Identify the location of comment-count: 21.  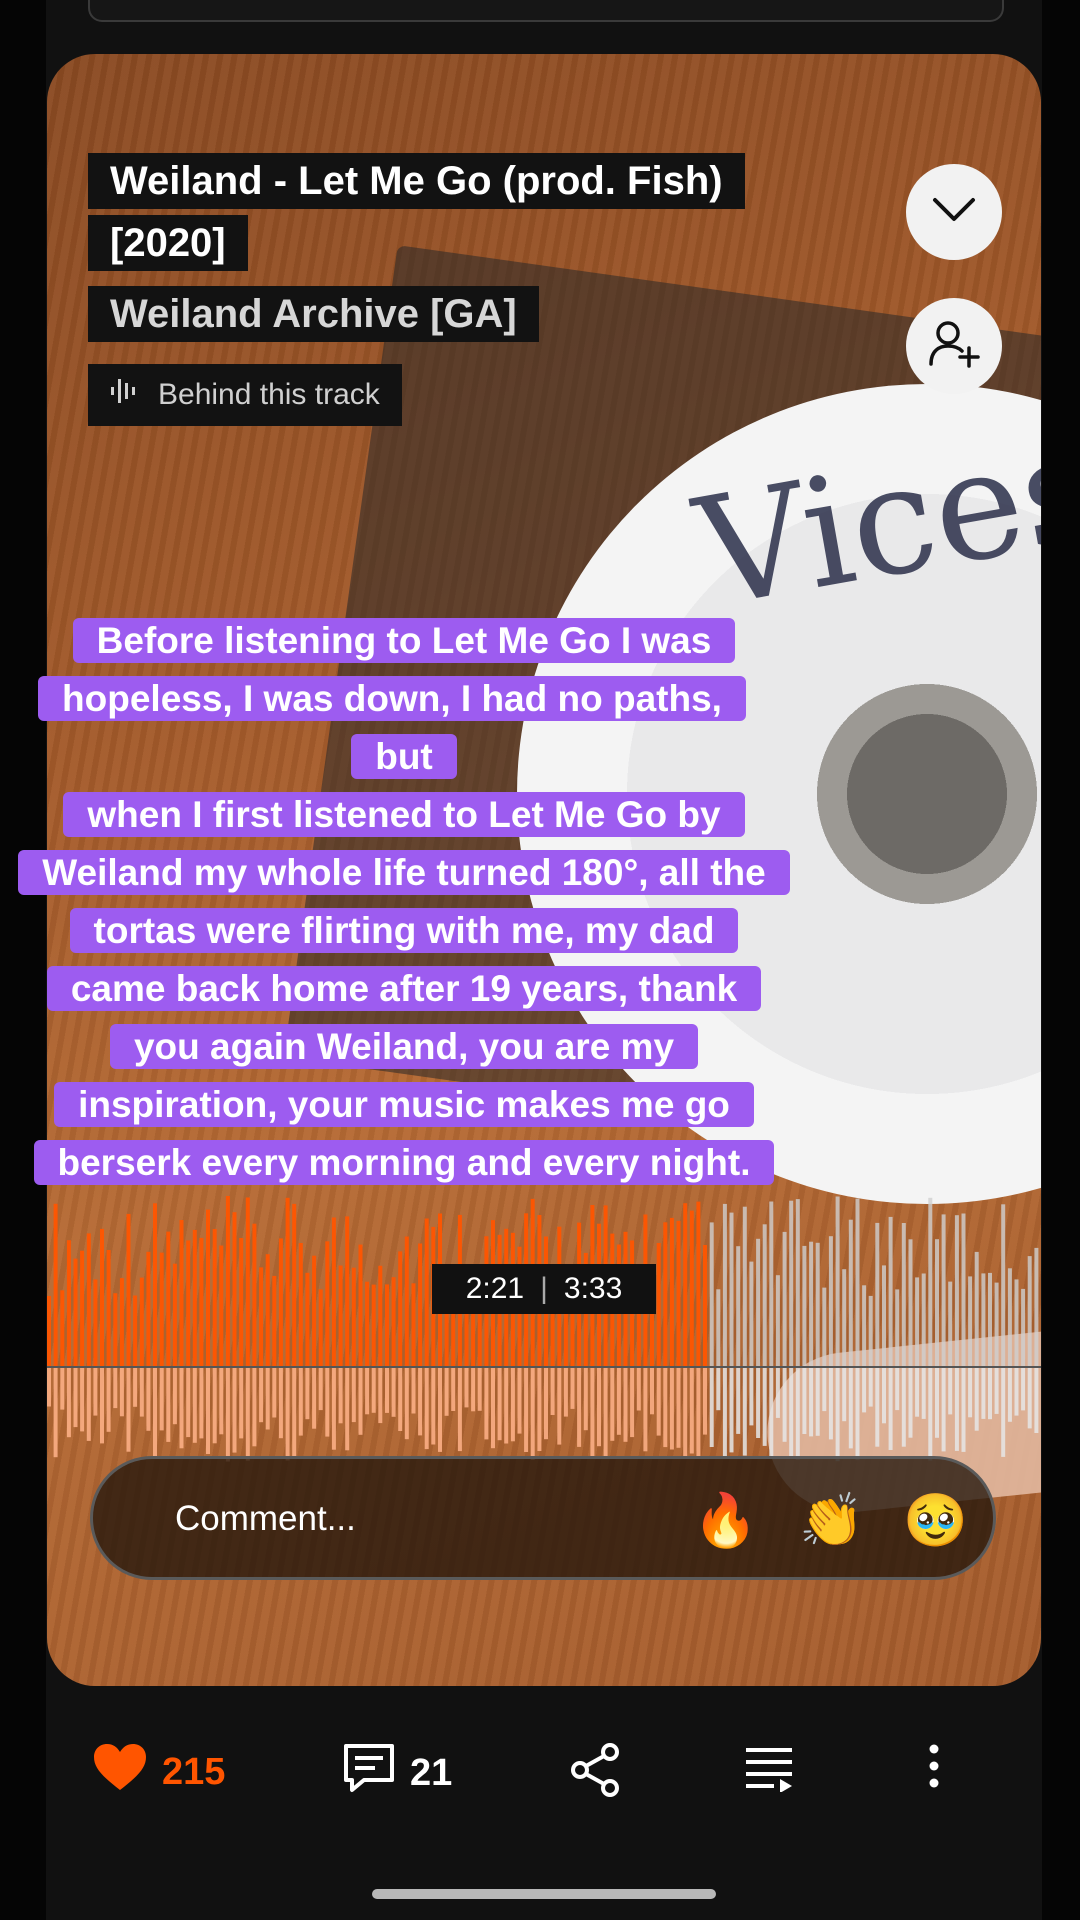
(431, 1772).